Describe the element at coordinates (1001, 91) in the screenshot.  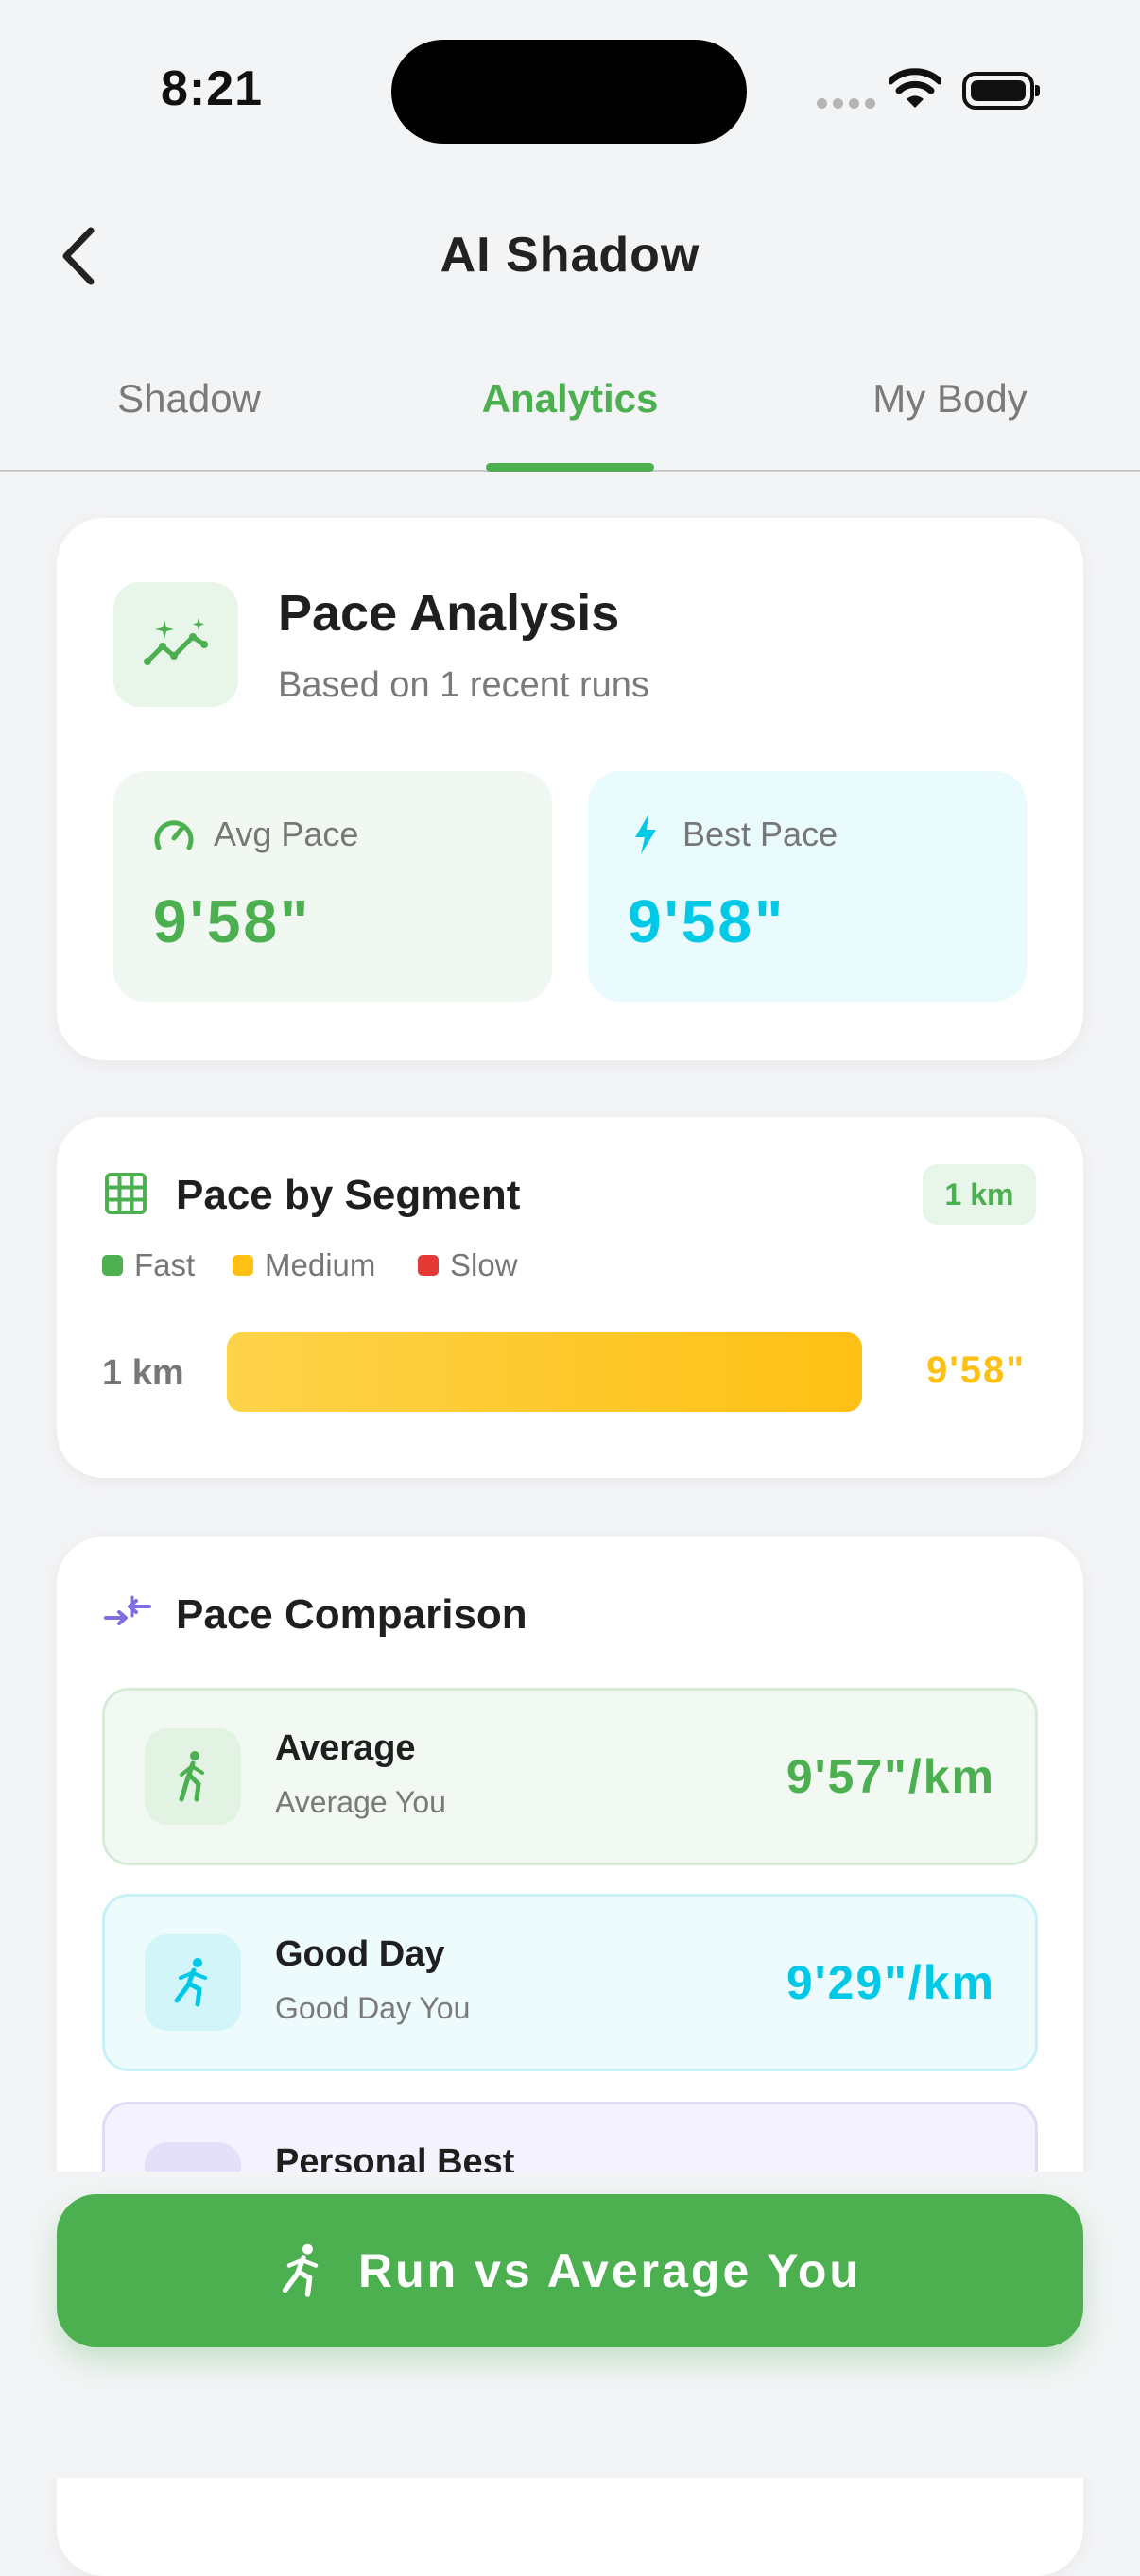
I see `battery-icon` at that location.